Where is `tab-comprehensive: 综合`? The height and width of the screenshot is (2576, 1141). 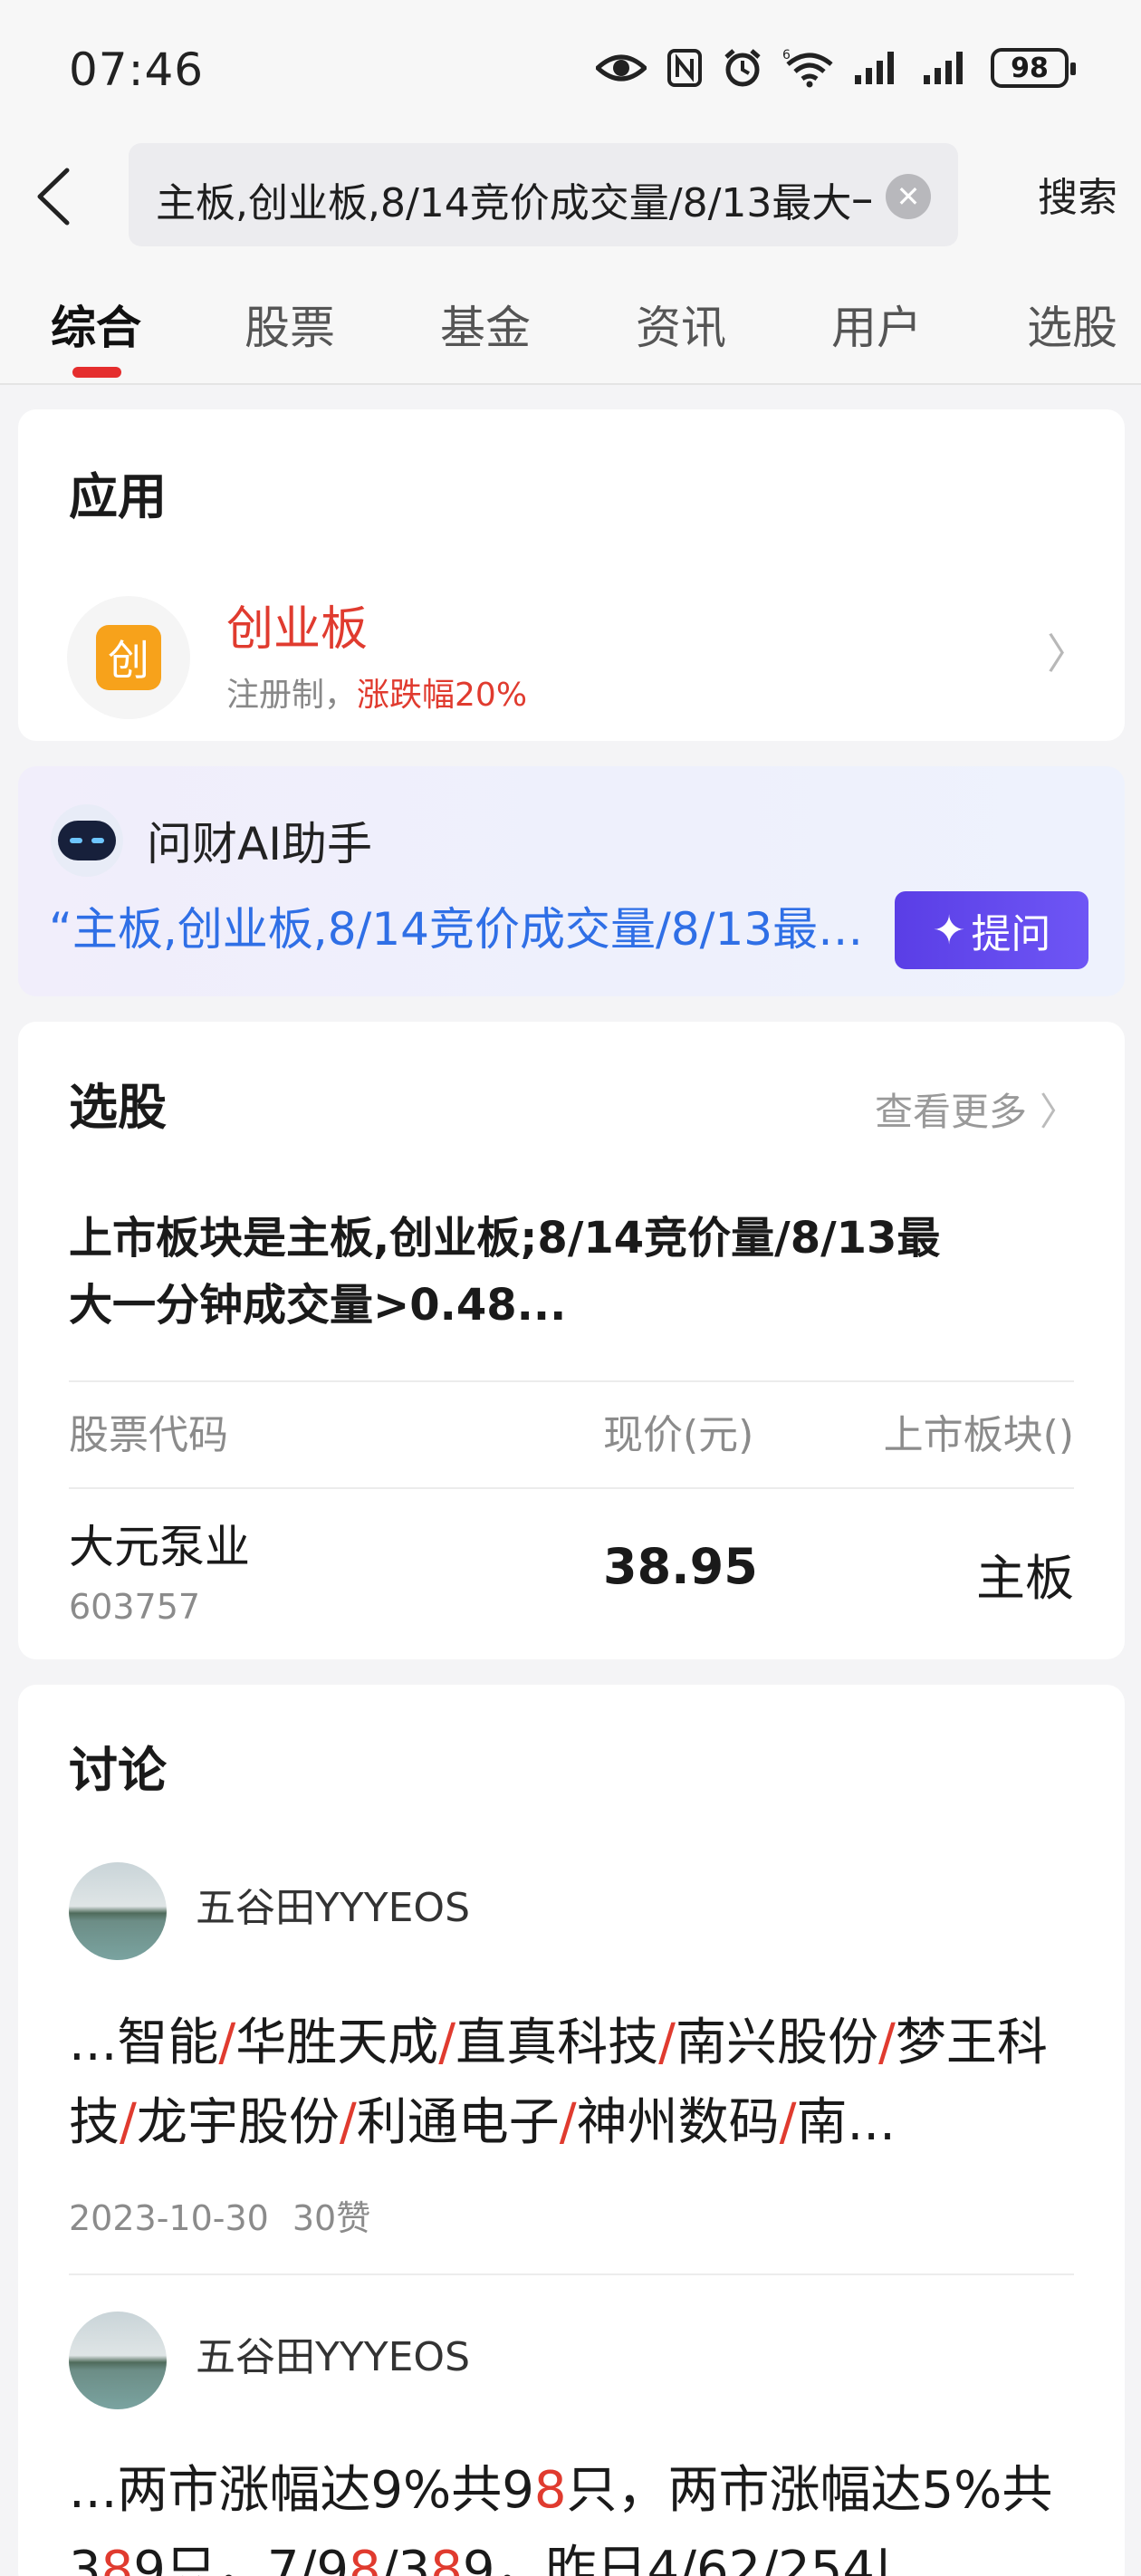 tab-comprehensive: 综合 is located at coordinates (96, 324).